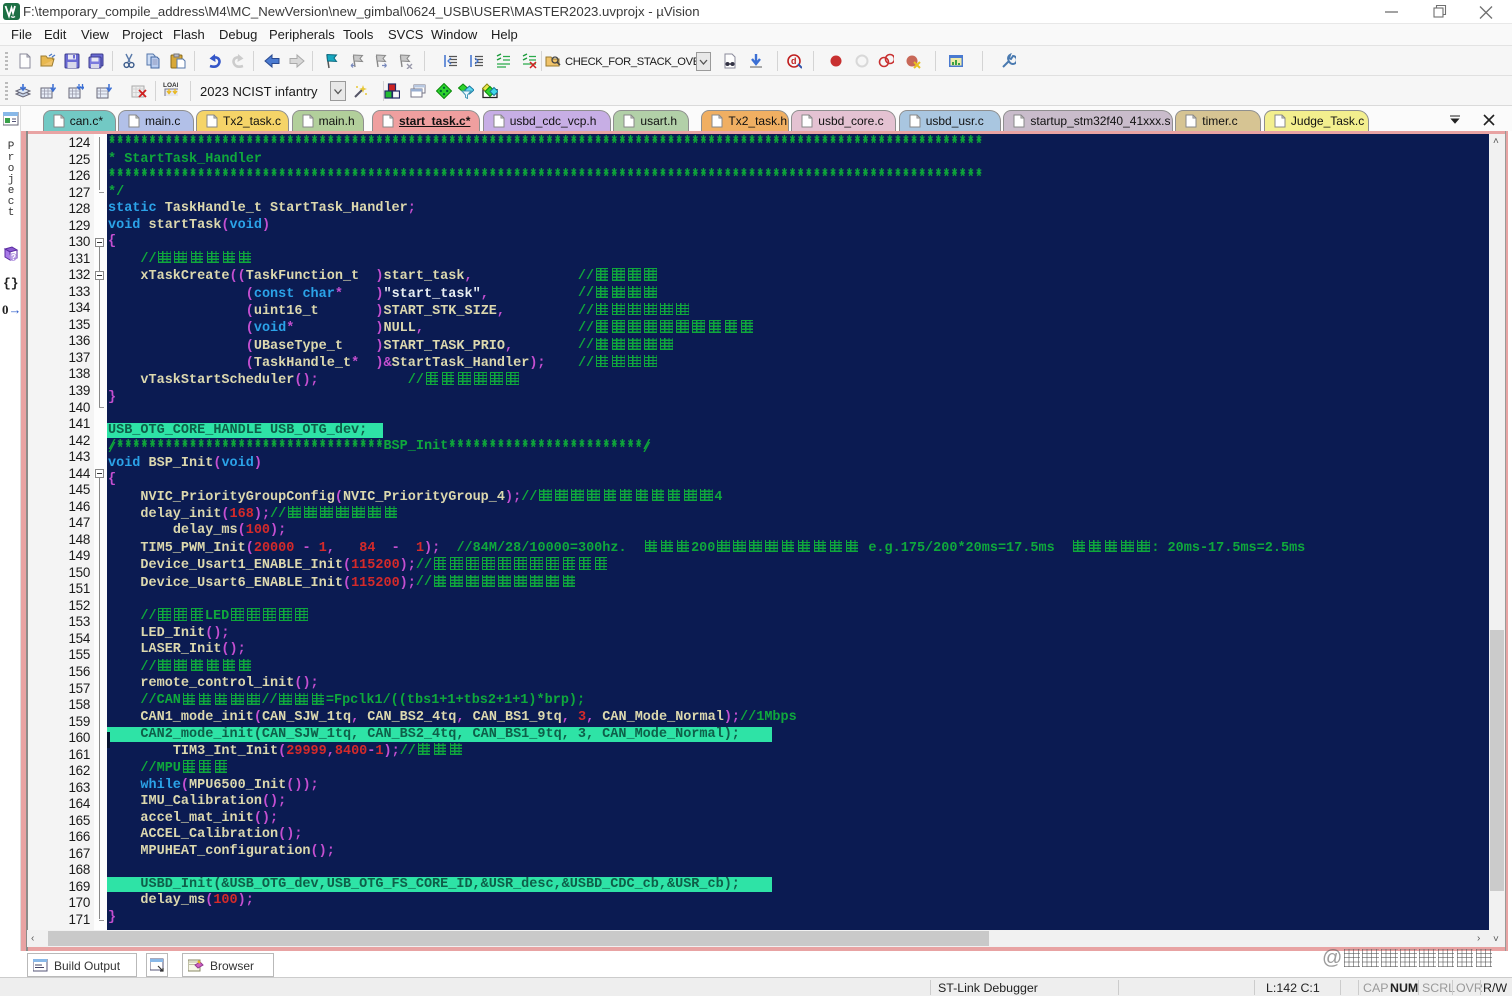 This screenshot has width=1512, height=996. I want to click on svg-text: d, so click(794, 61).